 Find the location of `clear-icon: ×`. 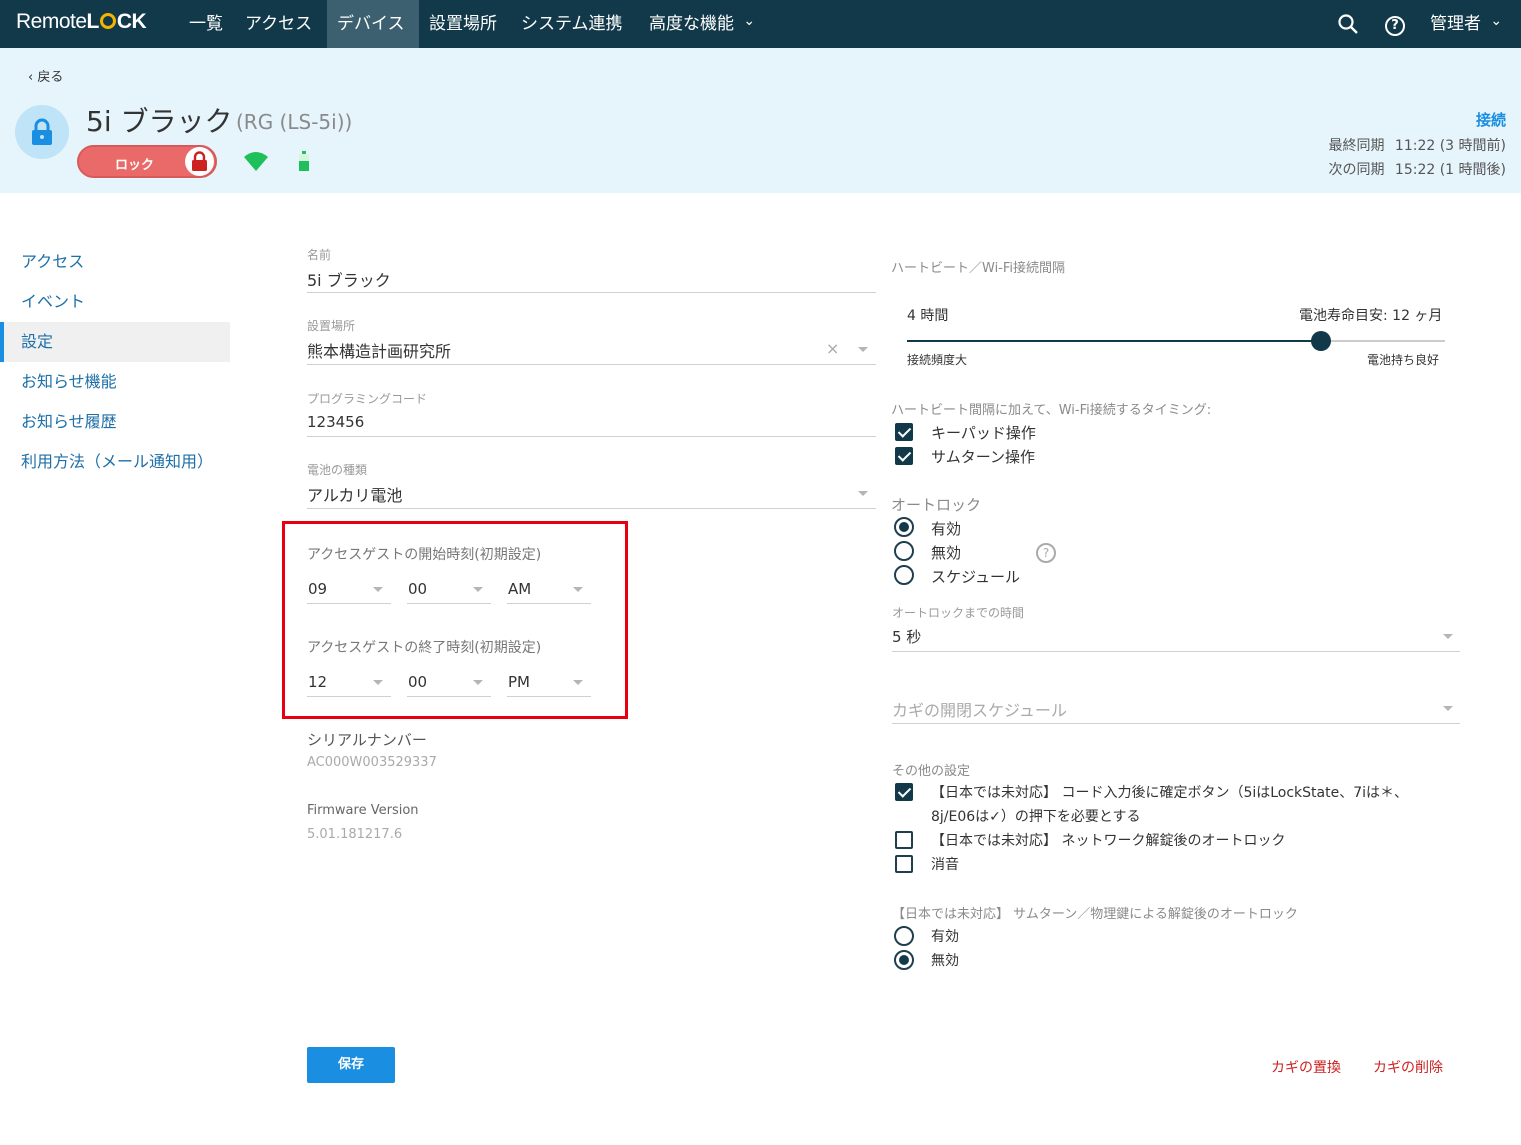

clear-icon: × is located at coordinates (832, 348).